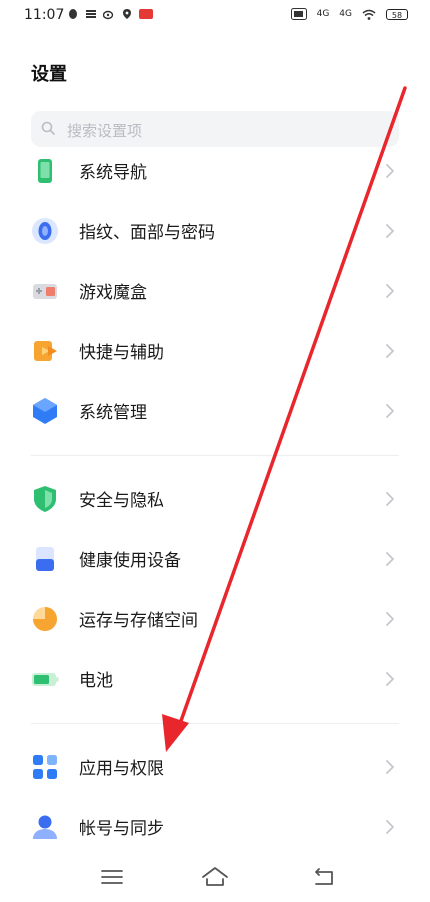 The image size is (430, 902). I want to click on settings-item-apps-permissions: 应用与权限, so click(215, 767).